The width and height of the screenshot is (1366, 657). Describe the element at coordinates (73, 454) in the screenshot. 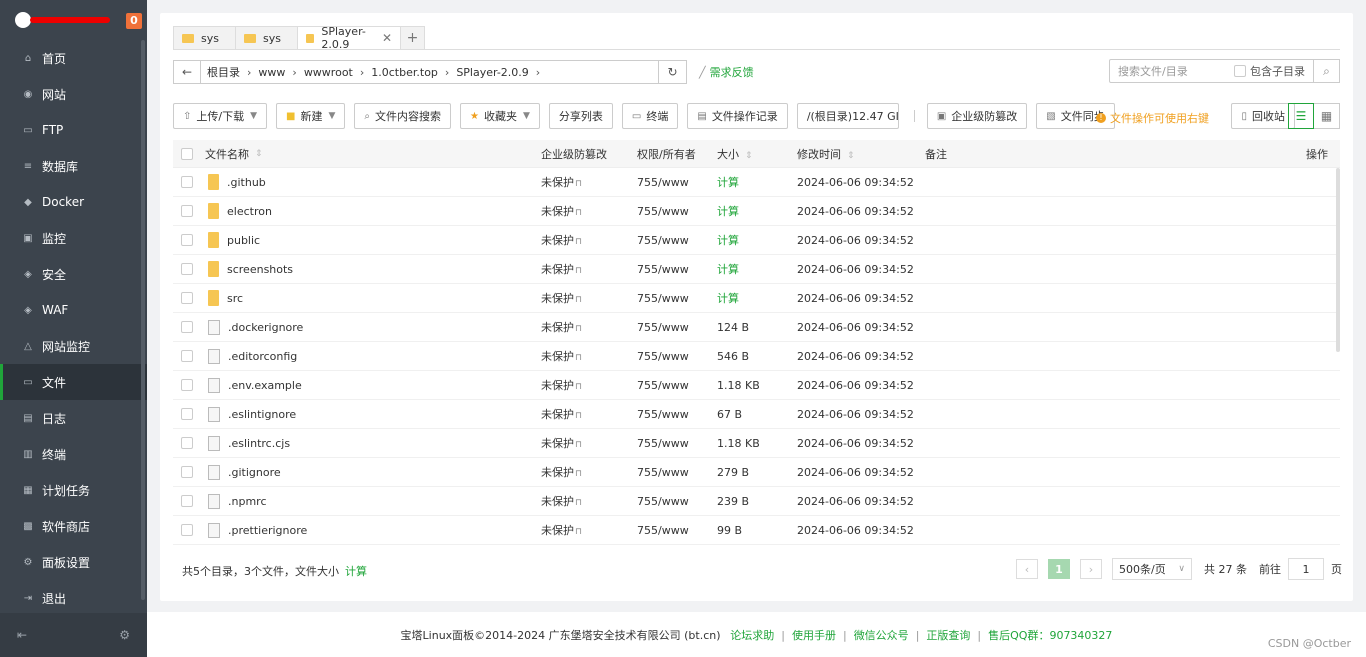

I see `sidebar-item-11: ▥ 终端` at that location.